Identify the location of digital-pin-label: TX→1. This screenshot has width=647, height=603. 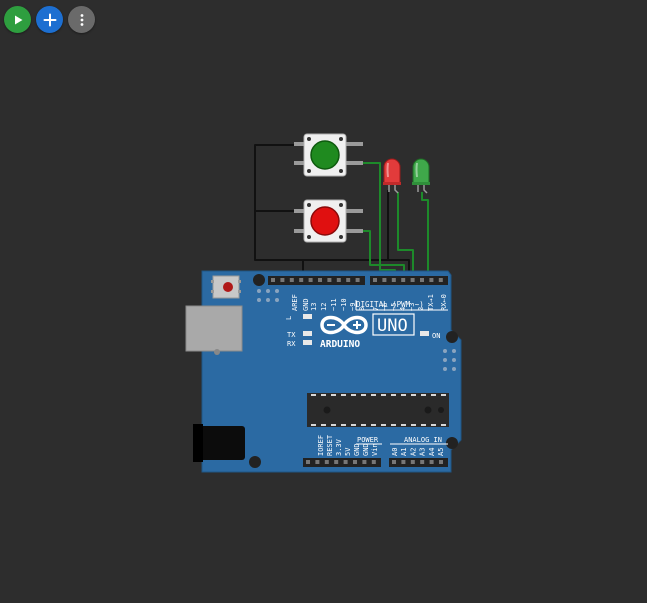
(431, 302).